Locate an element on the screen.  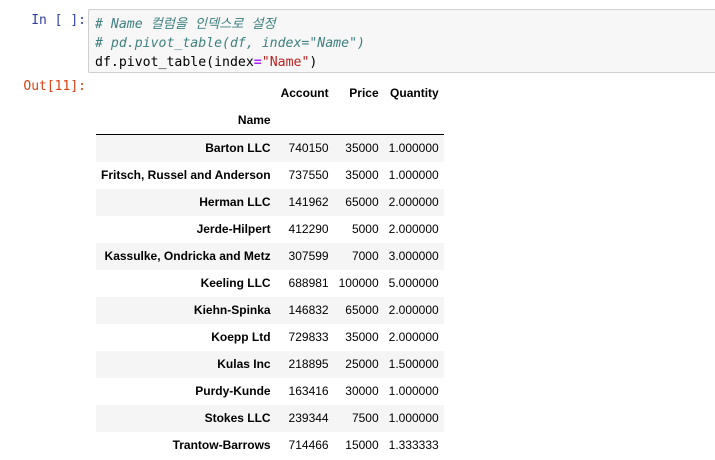
cell-price: 5000 is located at coordinates (365, 229).